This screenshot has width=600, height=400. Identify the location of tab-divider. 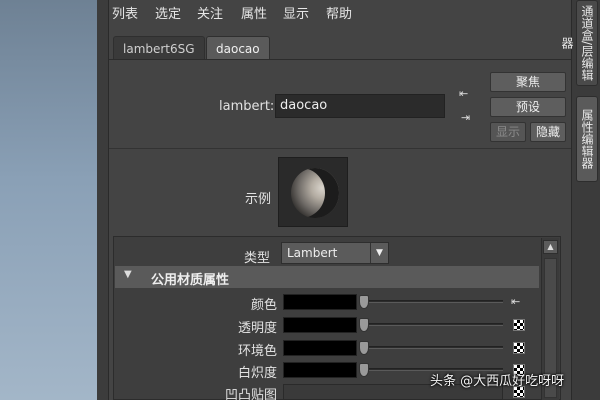
(340, 59).